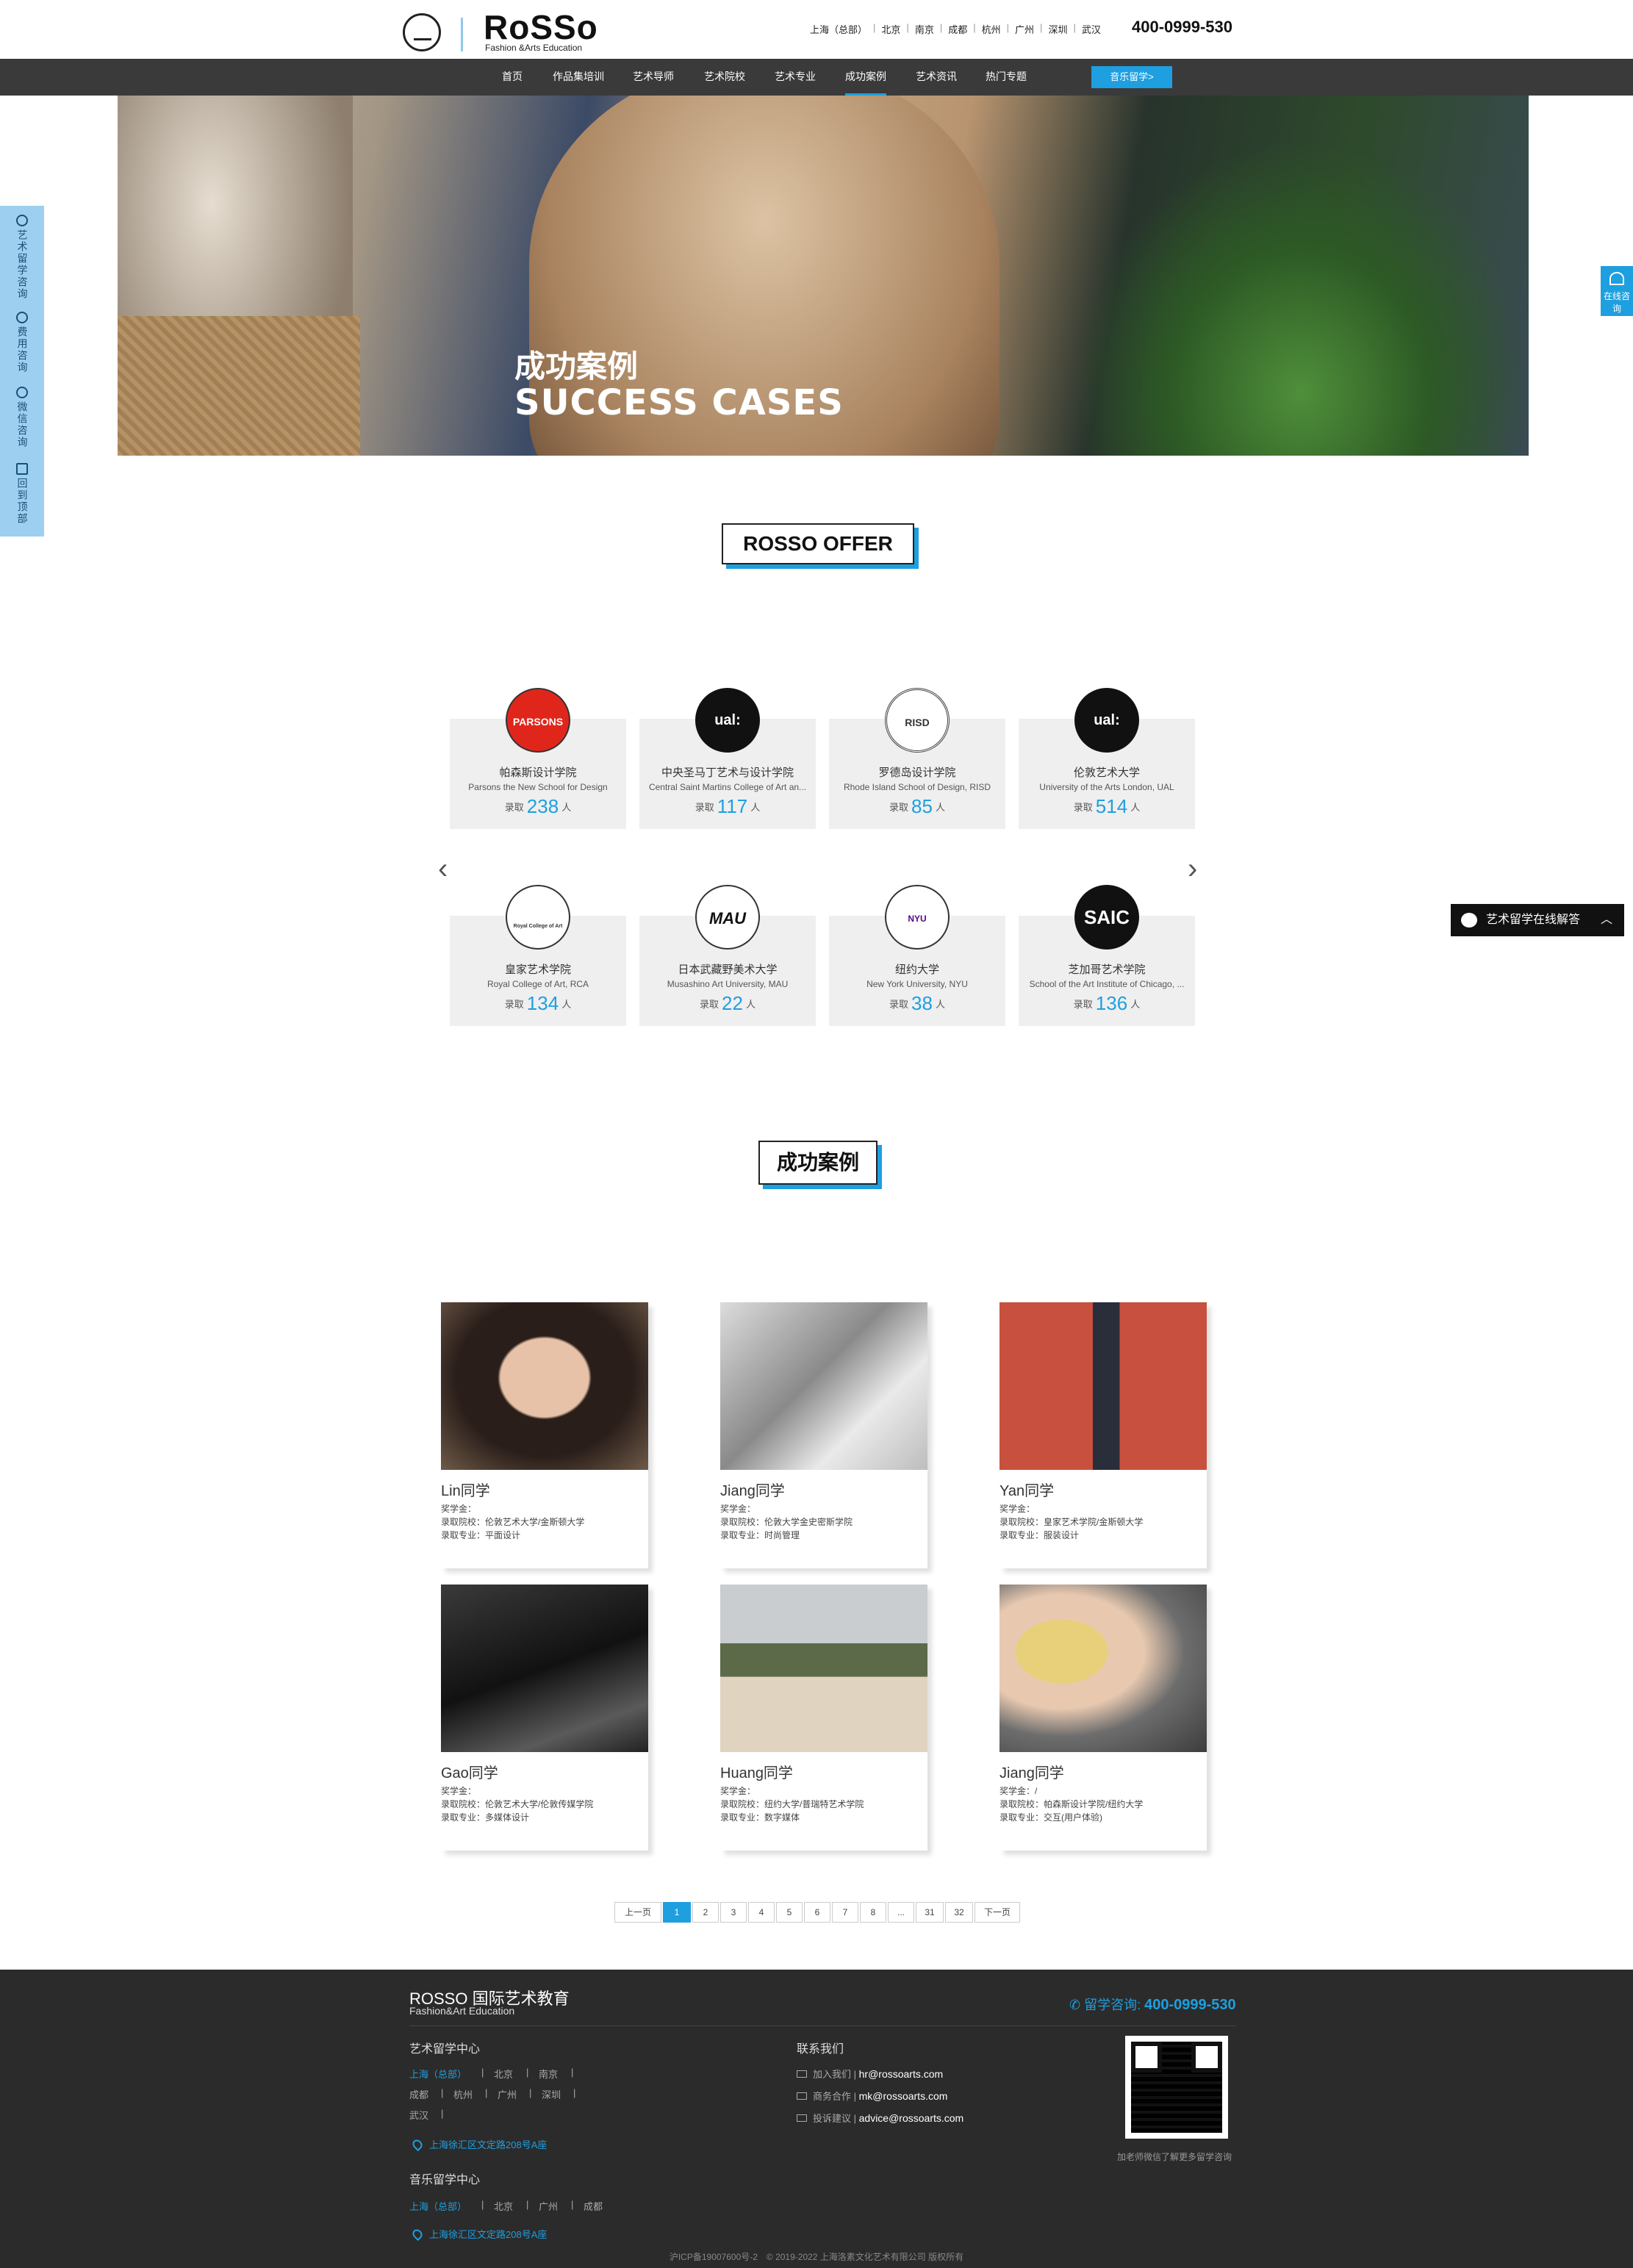 The image size is (1633, 2268). What do you see at coordinates (789, 1912) in the screenshot?
I see `page-button: 5` at bounding box center [789, 1912].